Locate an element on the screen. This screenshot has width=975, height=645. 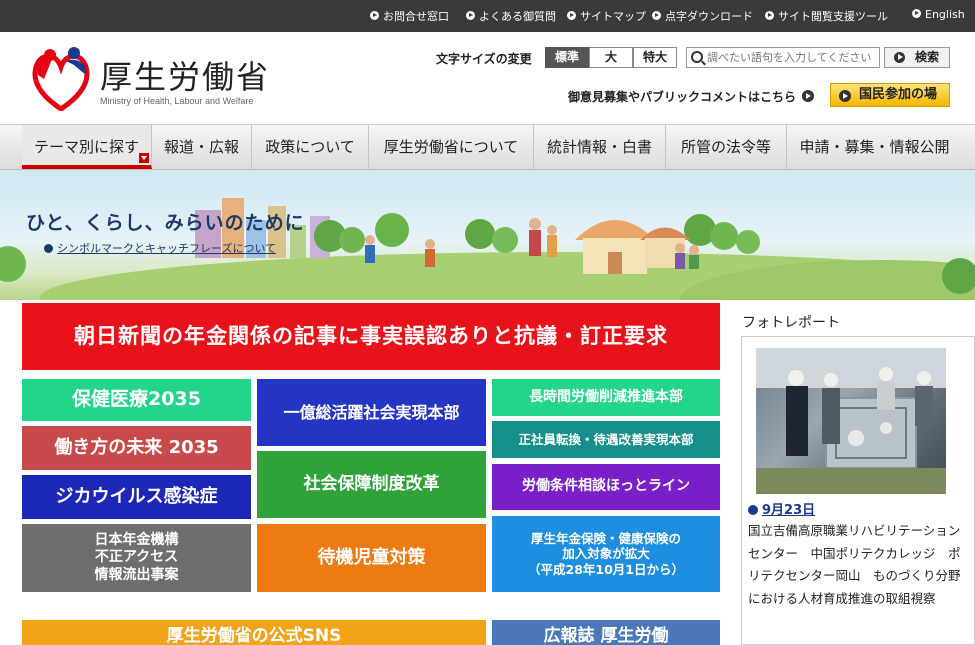
search-button: 検索 is located at coordinates (917, 57).